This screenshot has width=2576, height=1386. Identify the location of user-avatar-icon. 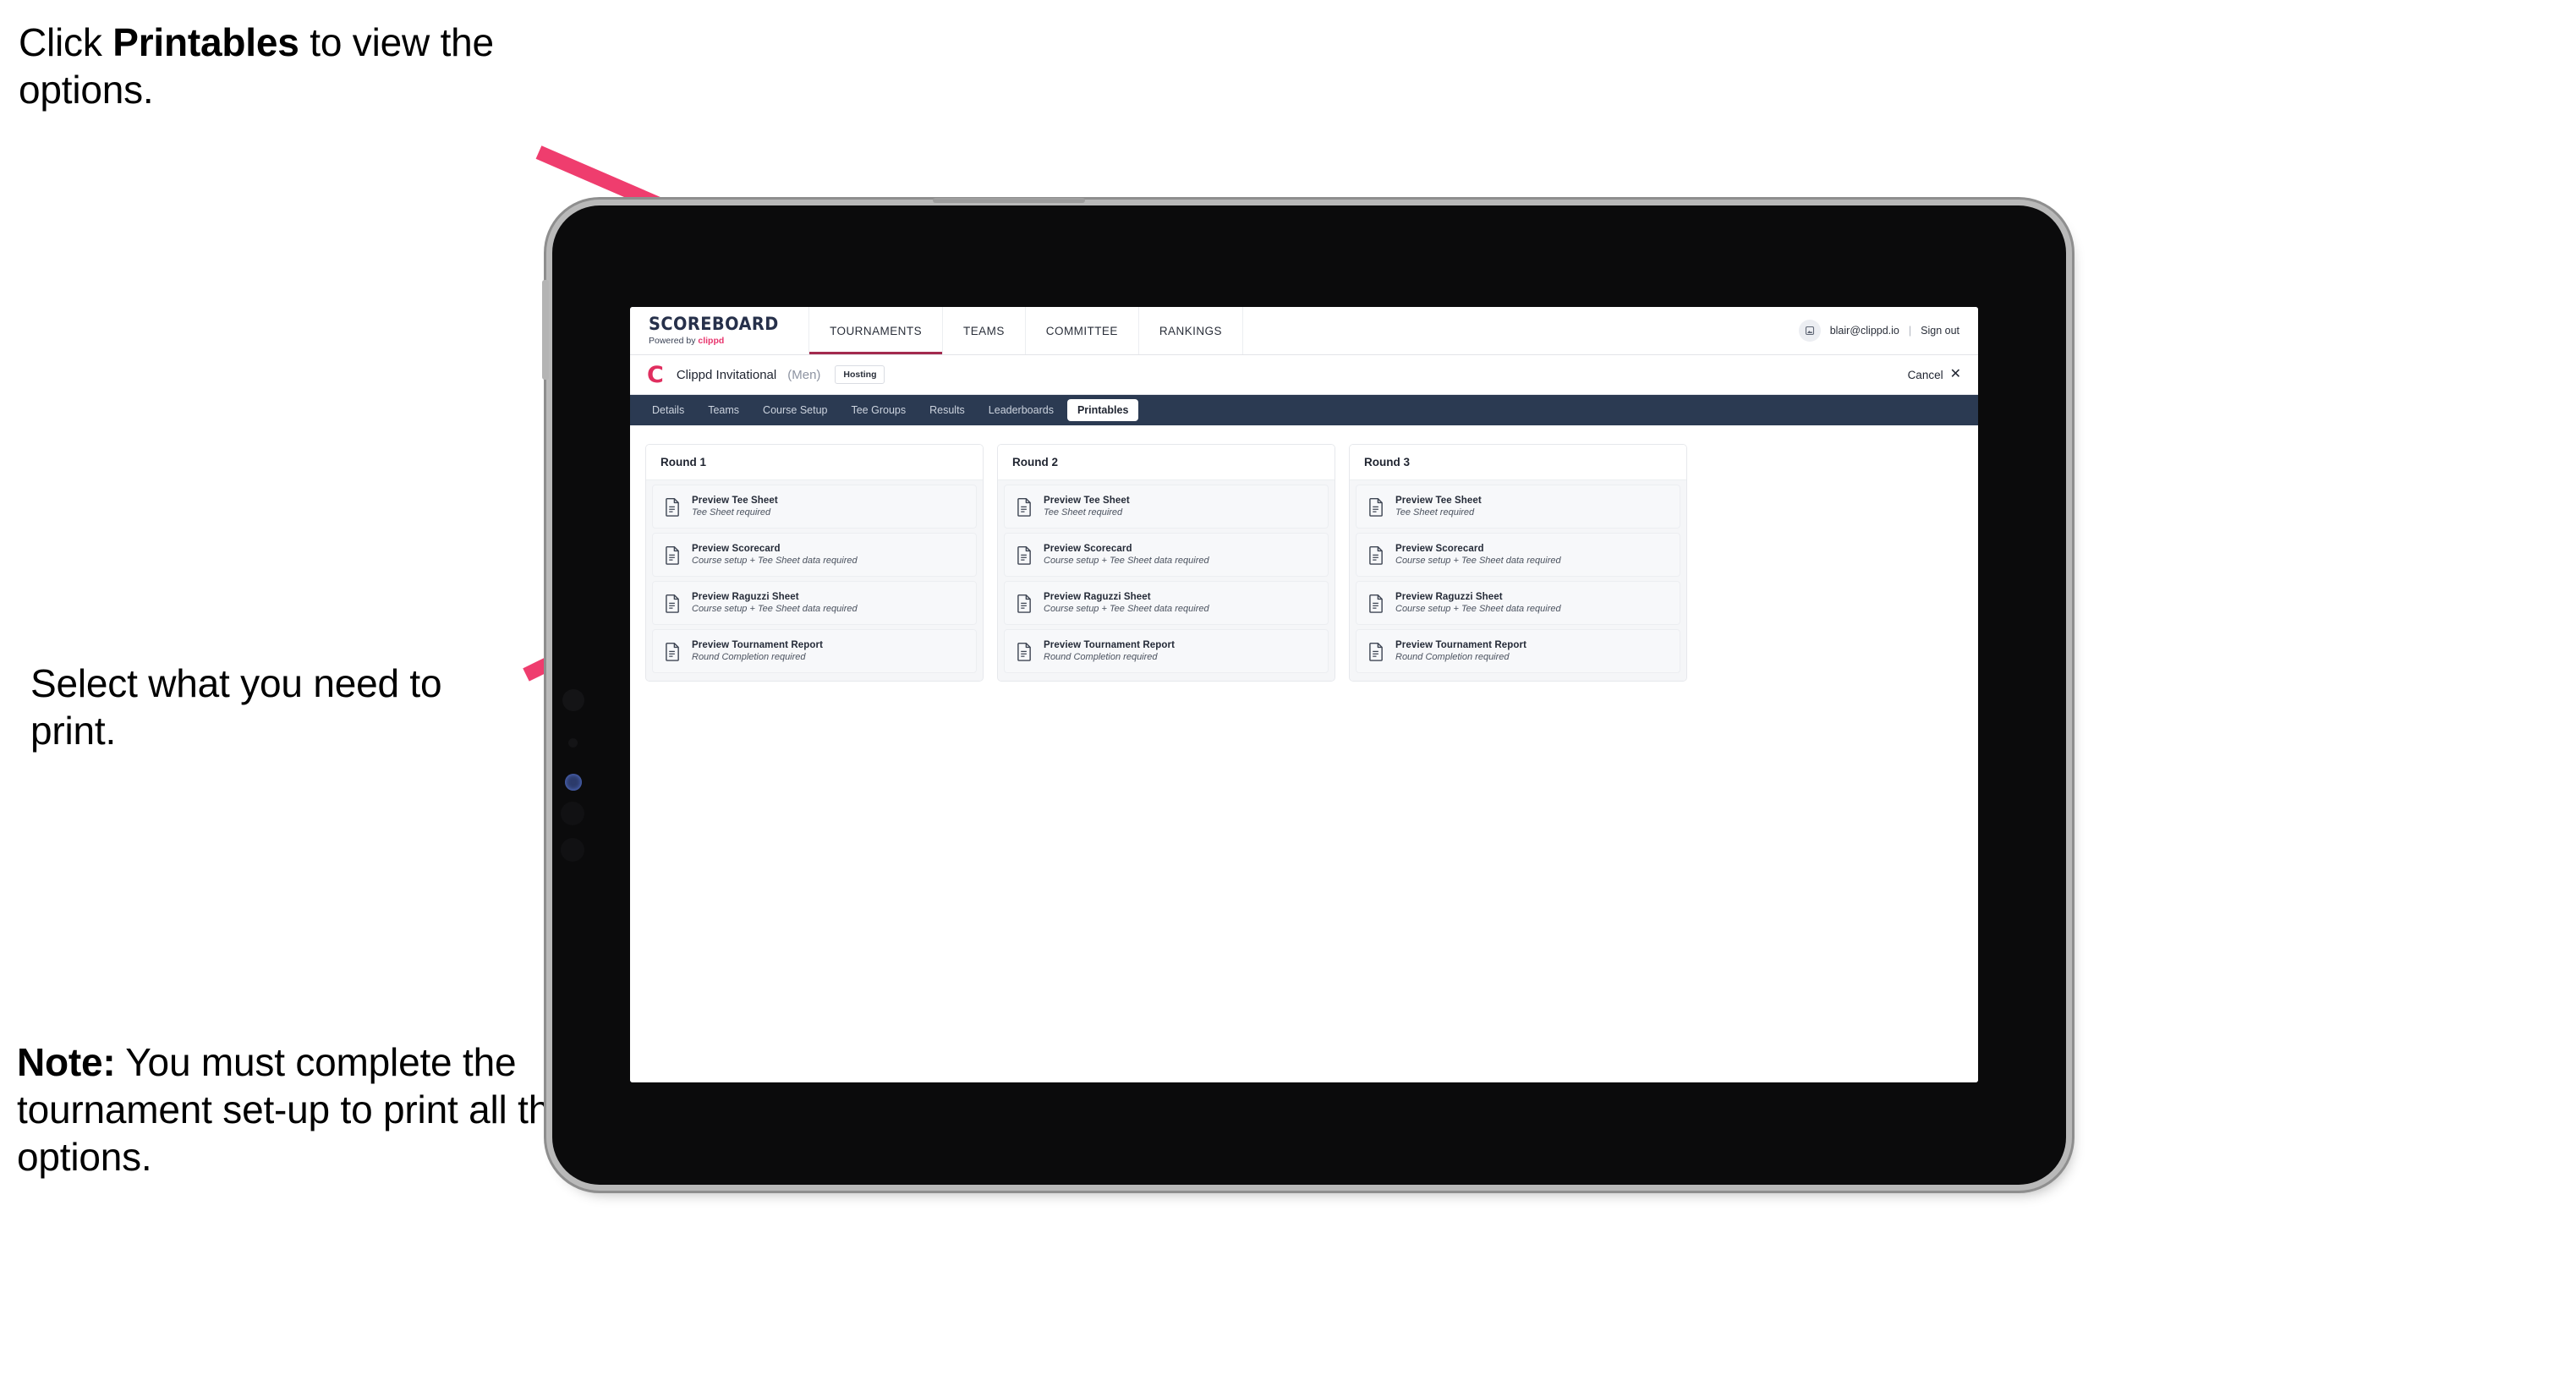
(1809, 331).